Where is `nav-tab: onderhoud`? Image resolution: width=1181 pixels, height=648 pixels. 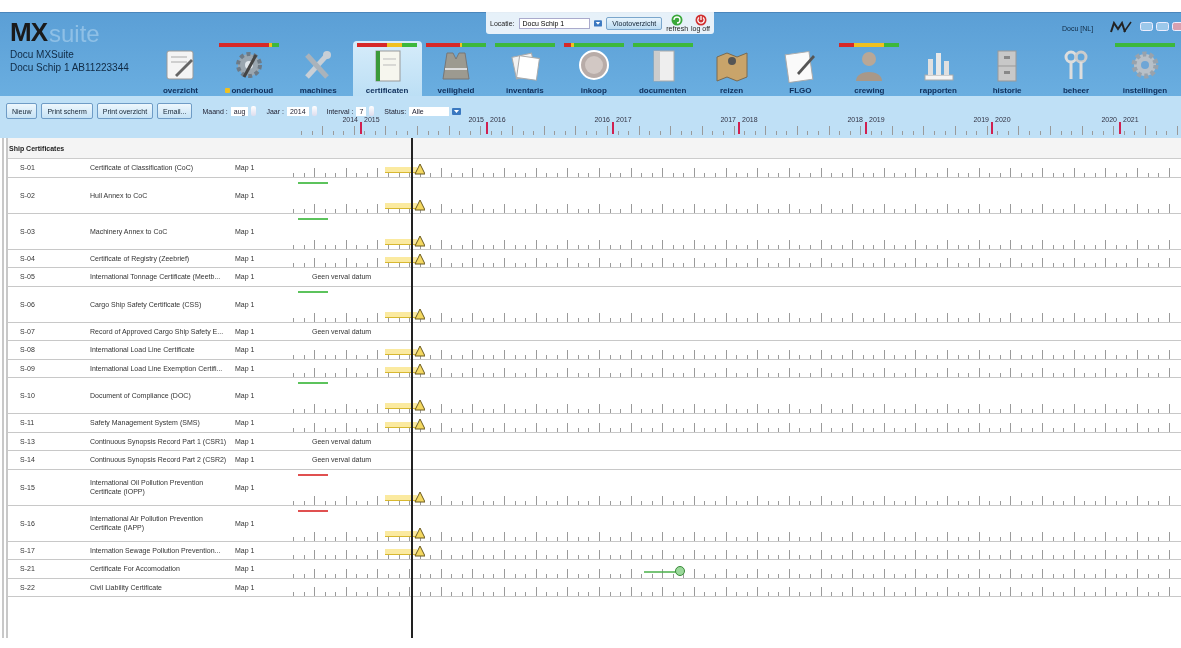
nav-tab: onderhoud is located at coordinates (249, 68).